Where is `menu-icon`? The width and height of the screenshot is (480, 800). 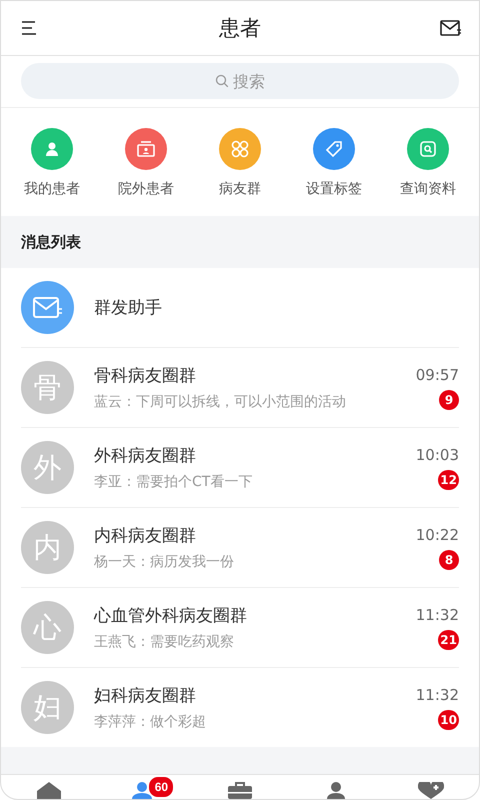 menu-icon is located at coordinates (29, 28).